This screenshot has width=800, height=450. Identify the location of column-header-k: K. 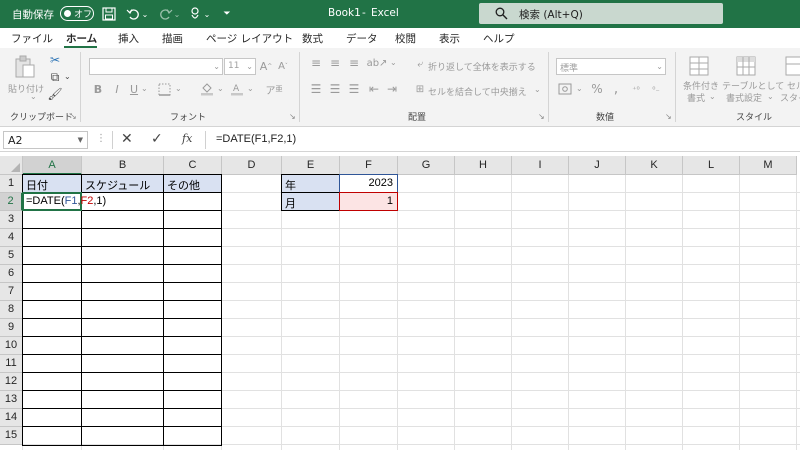
(654, 165).